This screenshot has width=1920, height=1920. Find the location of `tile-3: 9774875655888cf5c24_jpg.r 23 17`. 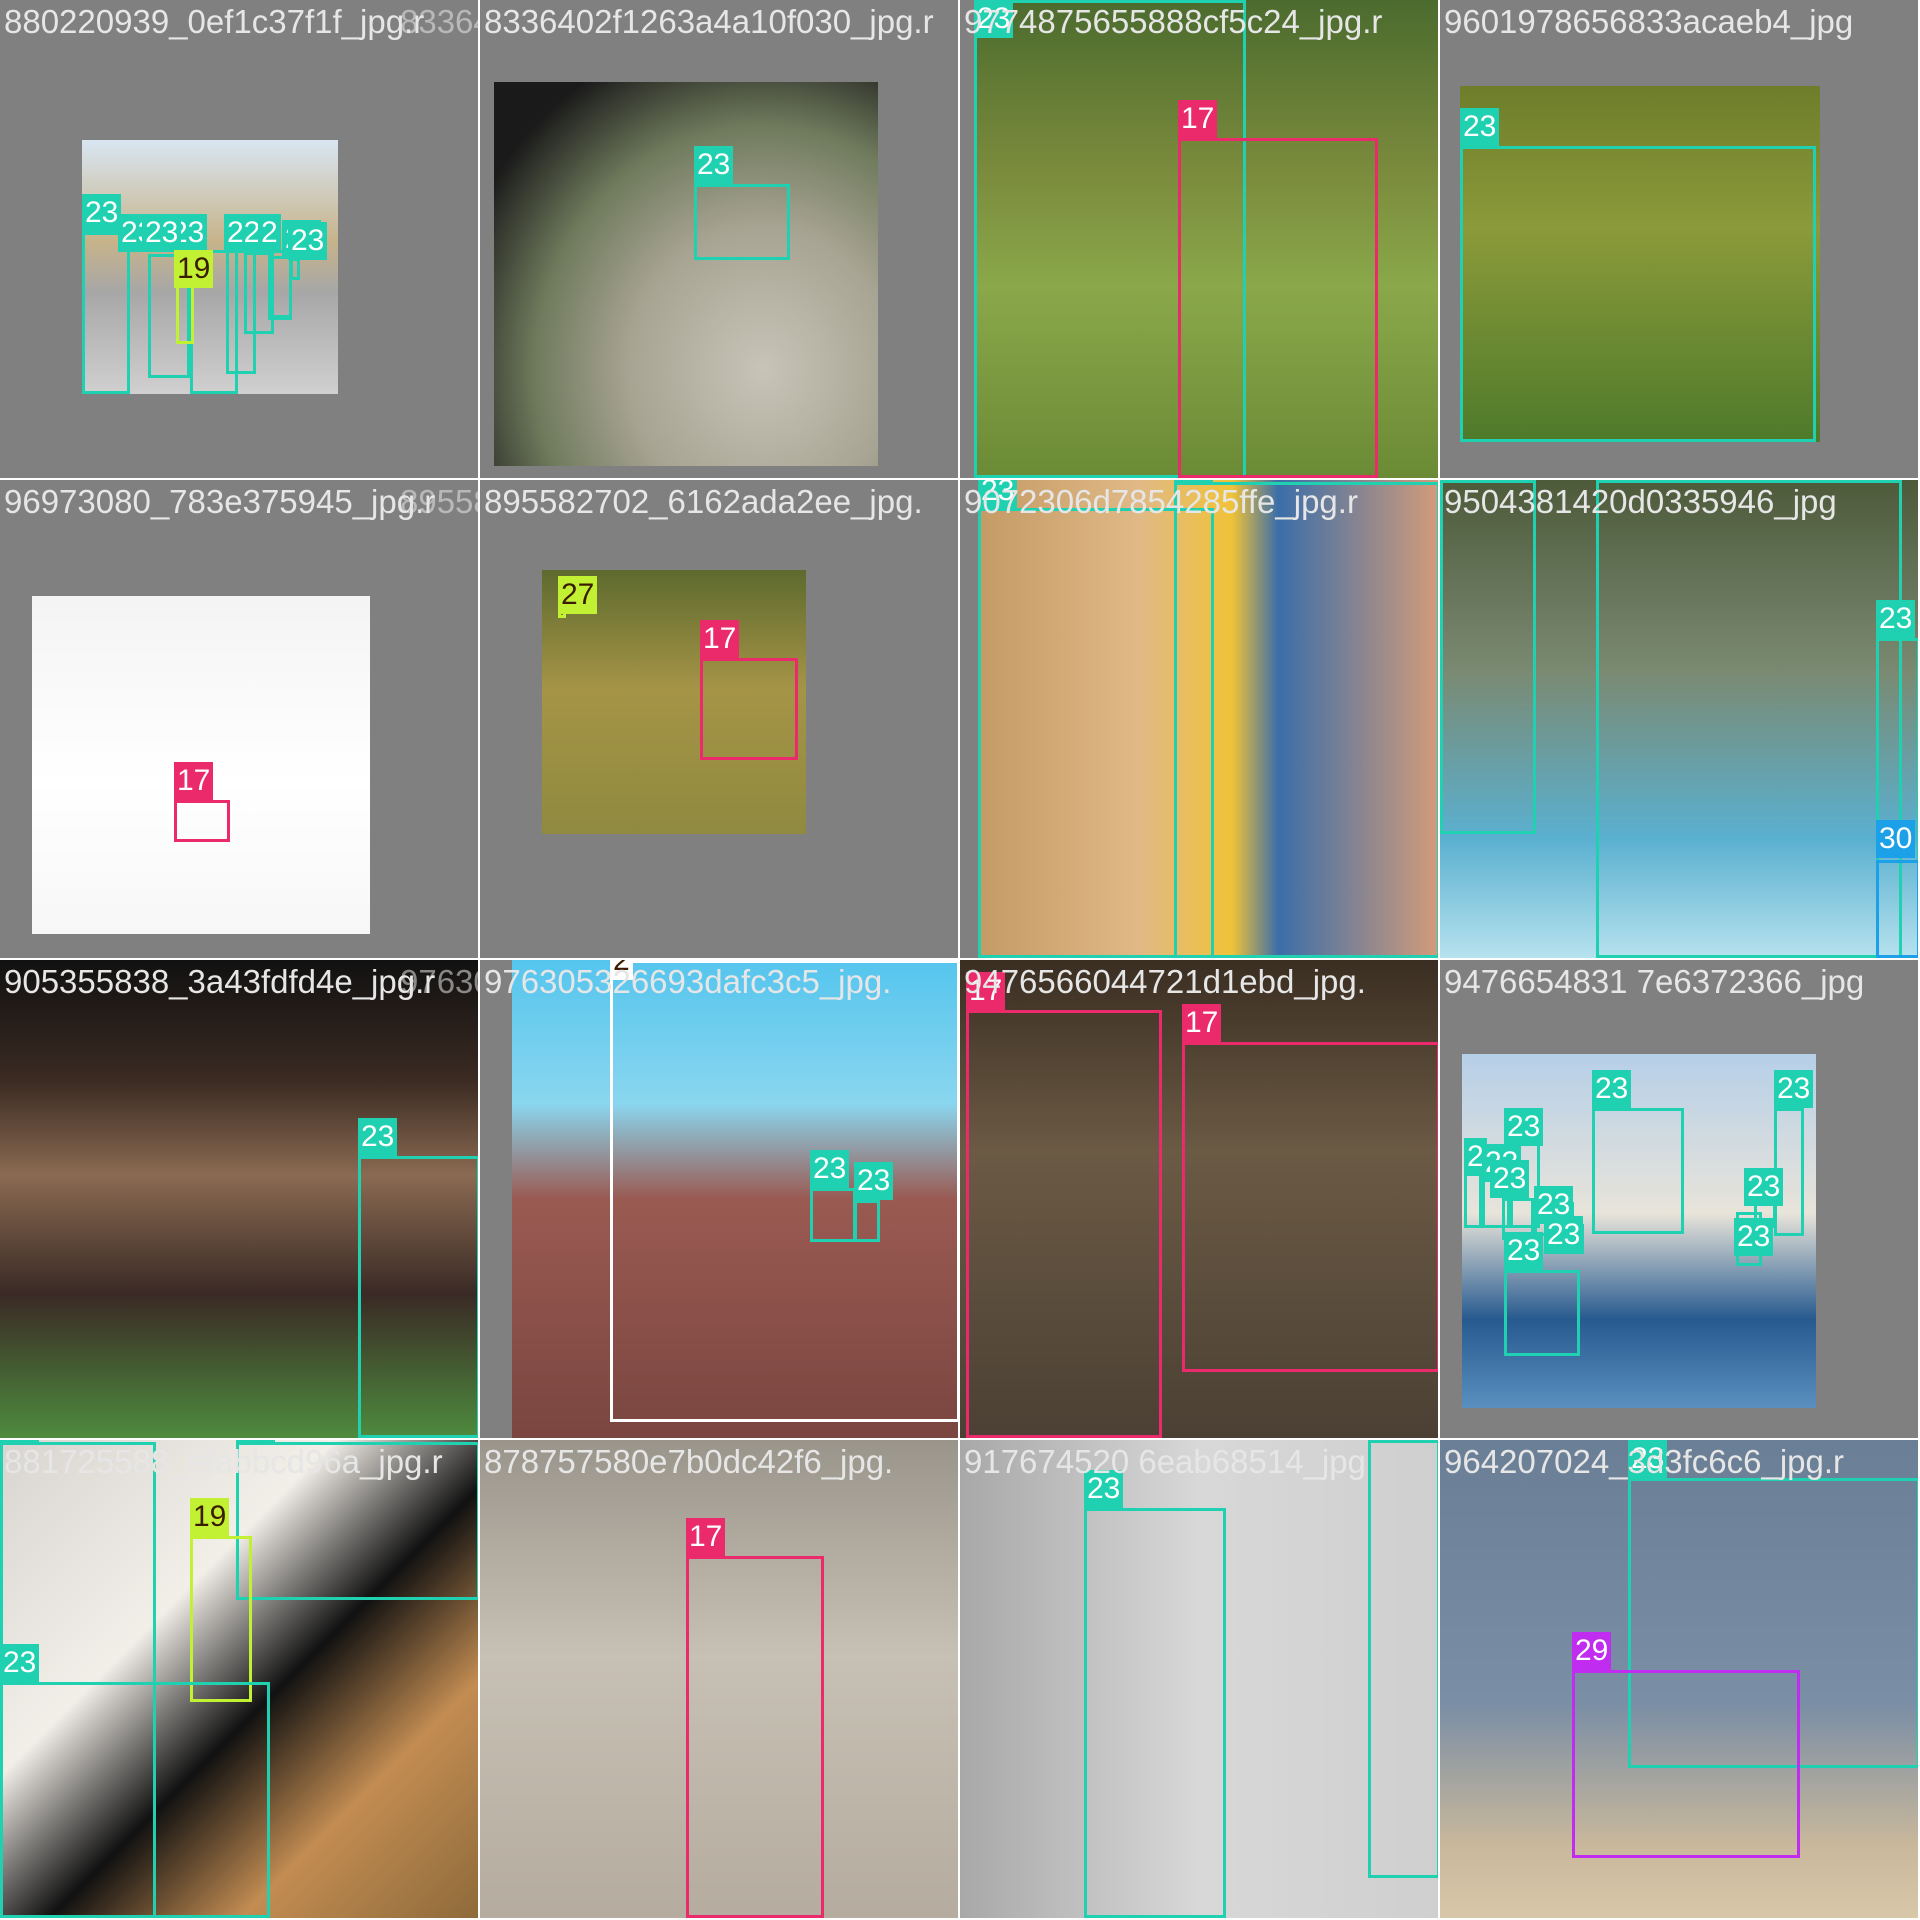

tile-3: 9774875655888cf5c24_jpg.r 23 17 is located at coordinates (1200, 240).